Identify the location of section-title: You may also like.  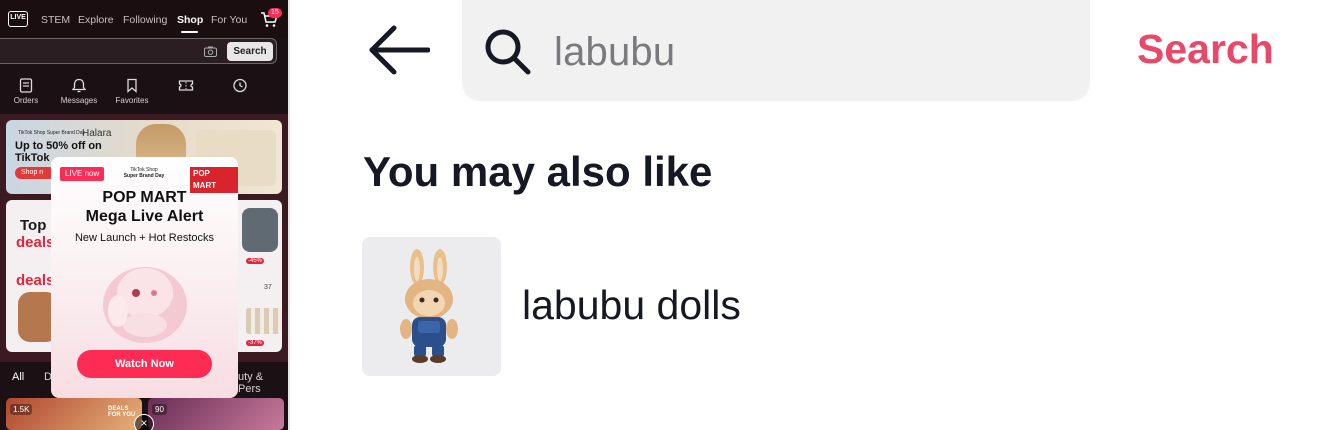
(538, 171).